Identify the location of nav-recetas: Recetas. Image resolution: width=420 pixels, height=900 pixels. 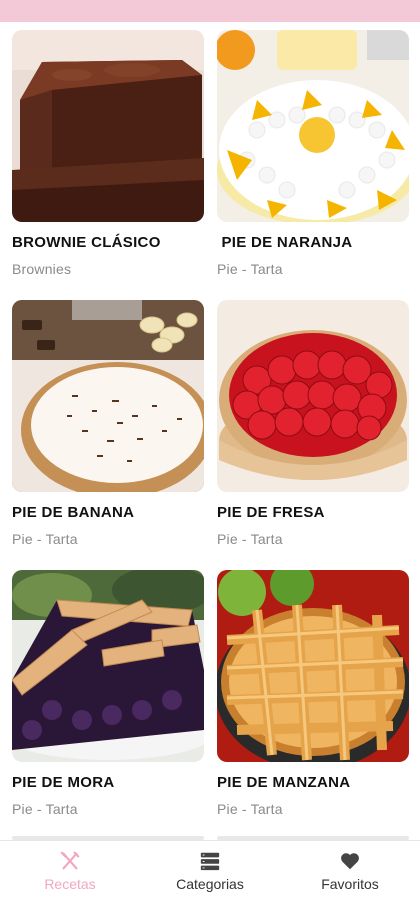
(70, 870).